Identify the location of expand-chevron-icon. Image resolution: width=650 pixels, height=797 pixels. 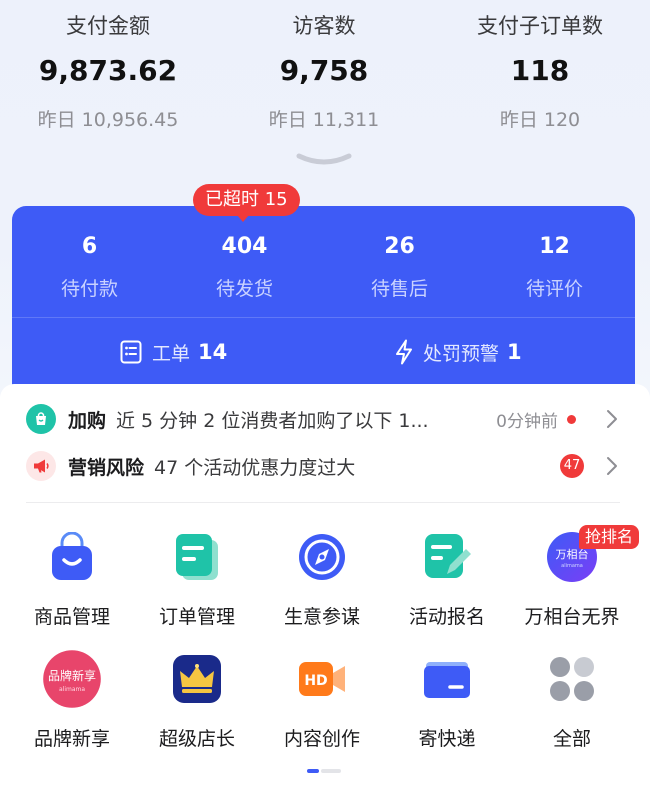
(324, 160).